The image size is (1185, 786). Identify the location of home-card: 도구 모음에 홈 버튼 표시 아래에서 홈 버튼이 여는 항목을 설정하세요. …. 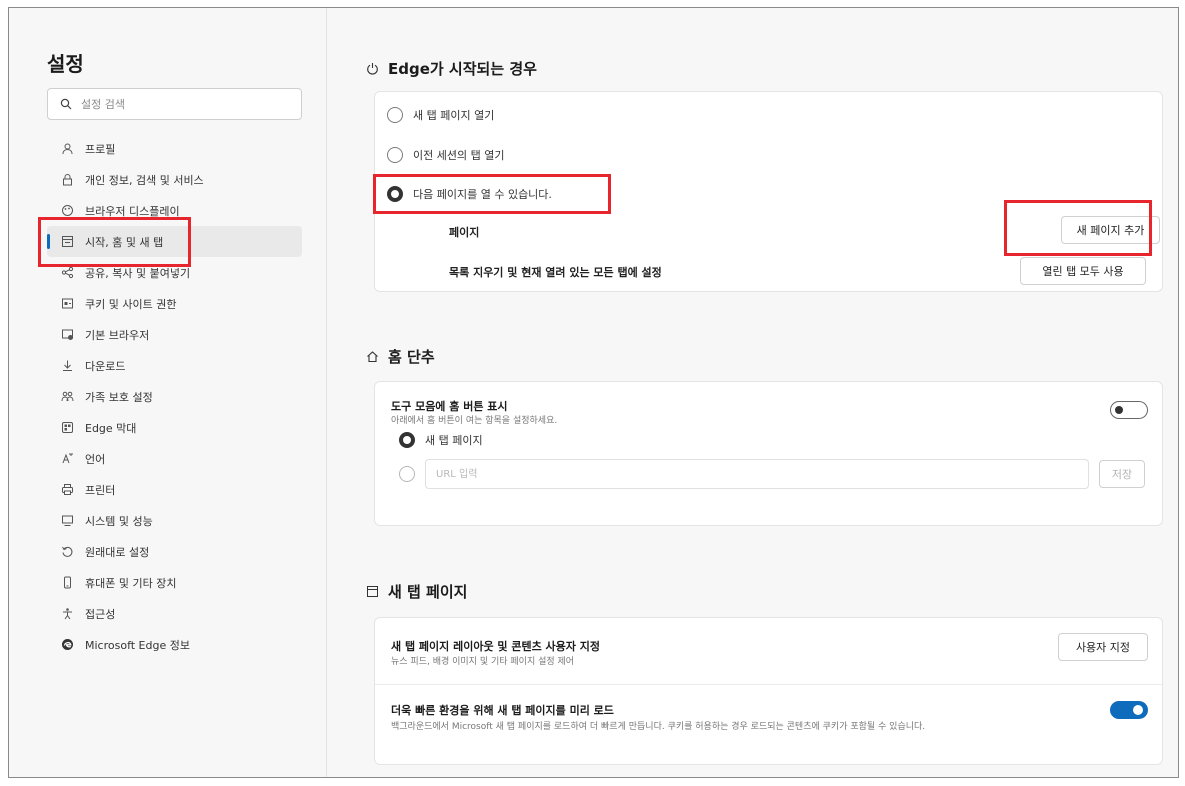
(768, 453).